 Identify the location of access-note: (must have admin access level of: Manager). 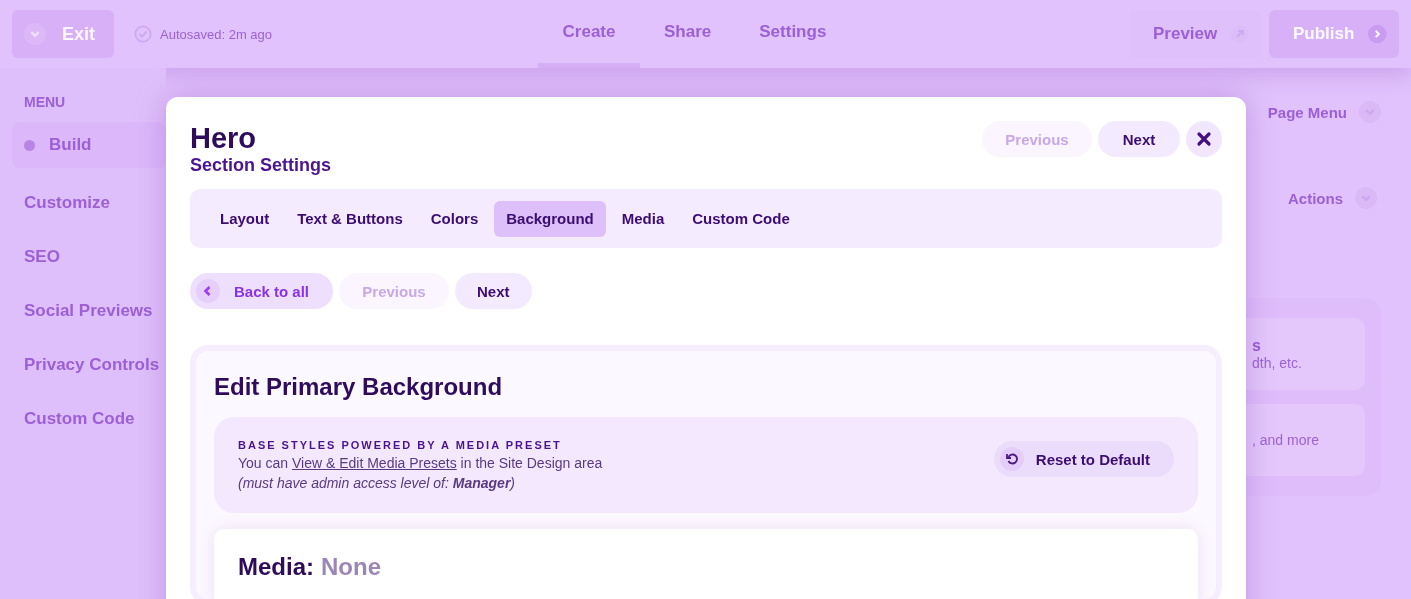
(377, 483).